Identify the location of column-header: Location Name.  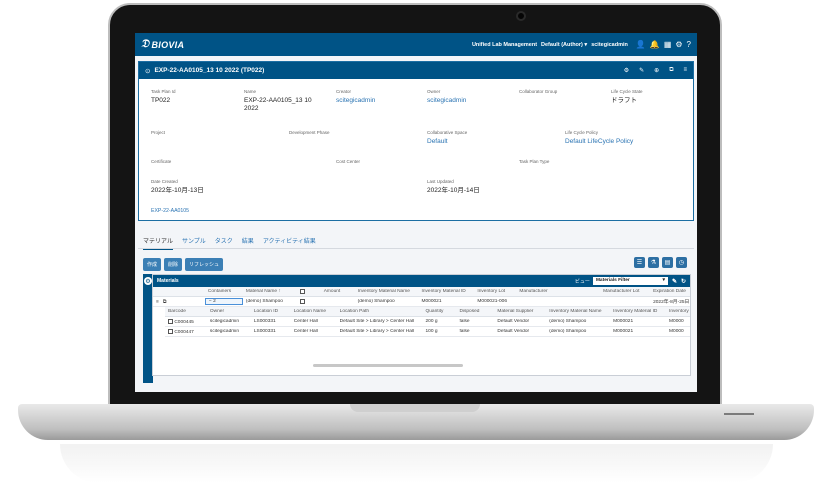
(314, 311).